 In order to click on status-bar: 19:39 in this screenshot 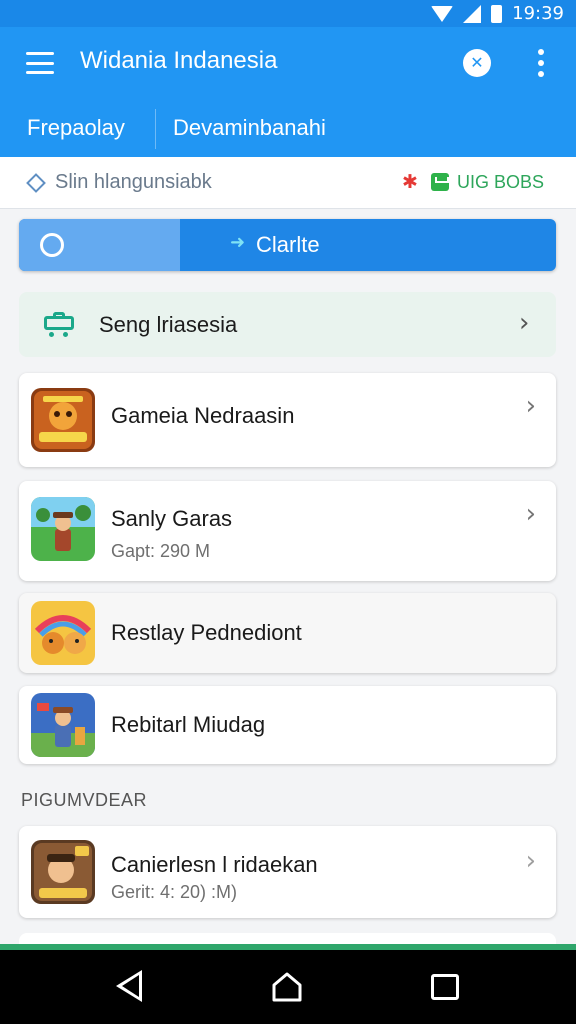, I will do `click(288, 13)`.